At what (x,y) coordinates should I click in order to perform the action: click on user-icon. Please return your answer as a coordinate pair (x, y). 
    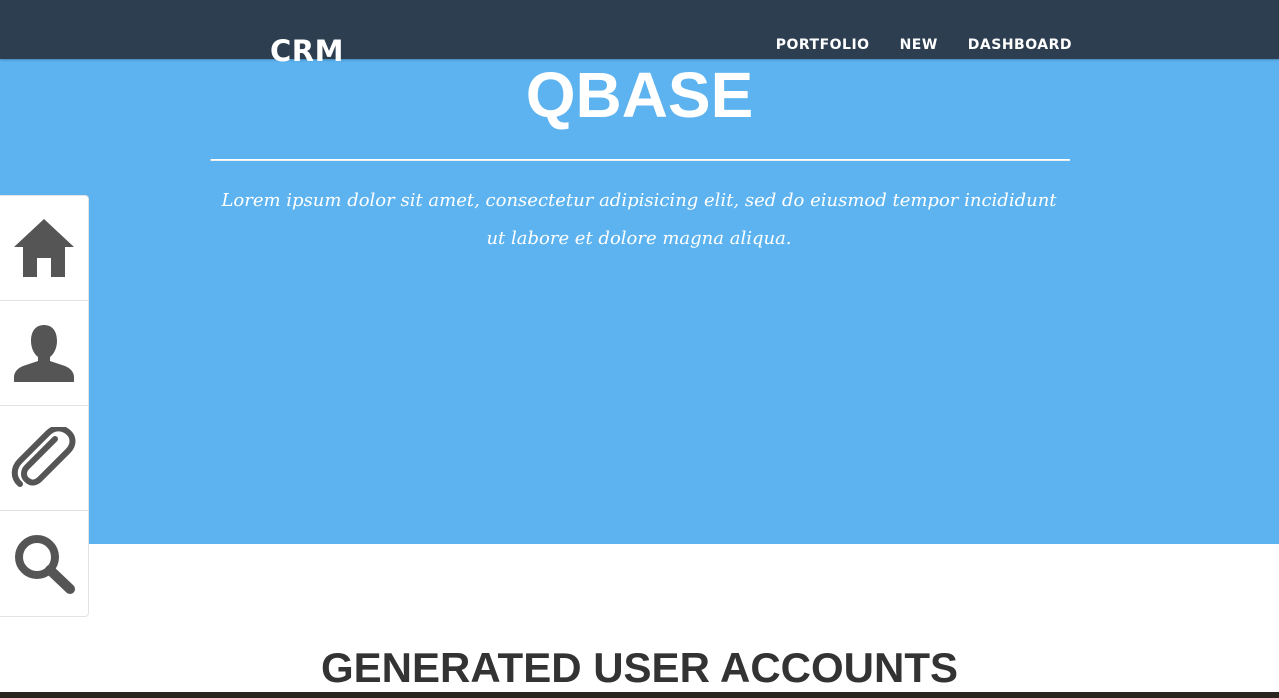
    Looking at the image, I should click on (44, 353).